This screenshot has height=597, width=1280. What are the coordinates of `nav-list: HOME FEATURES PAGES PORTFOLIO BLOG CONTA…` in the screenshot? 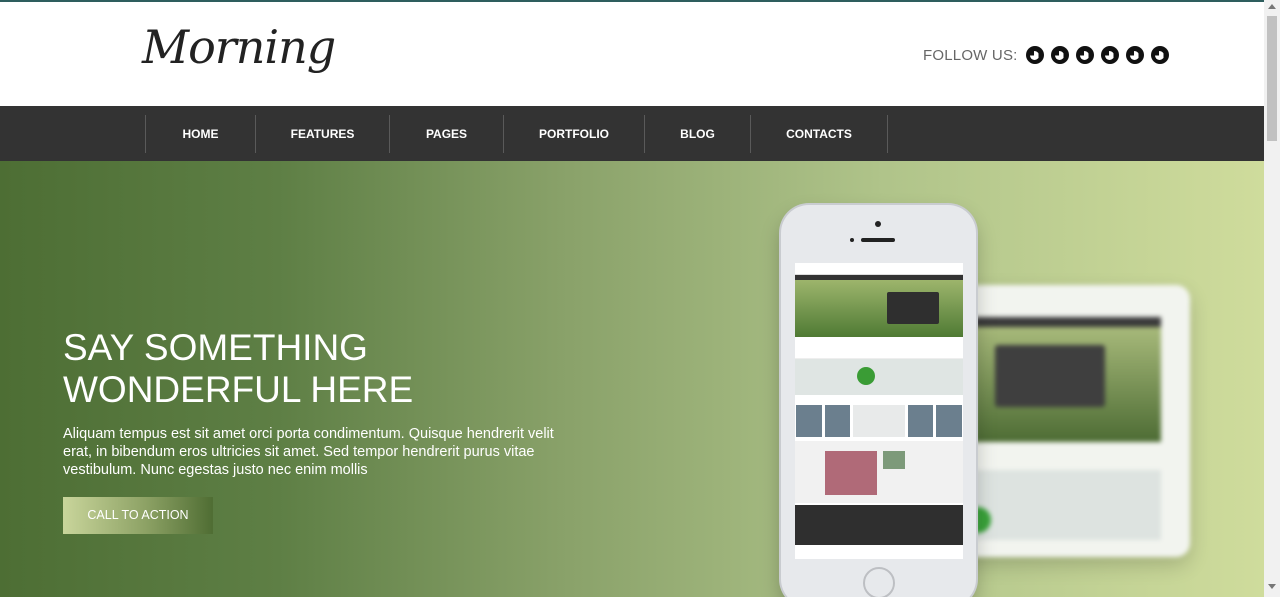 It's located at (516, 134).